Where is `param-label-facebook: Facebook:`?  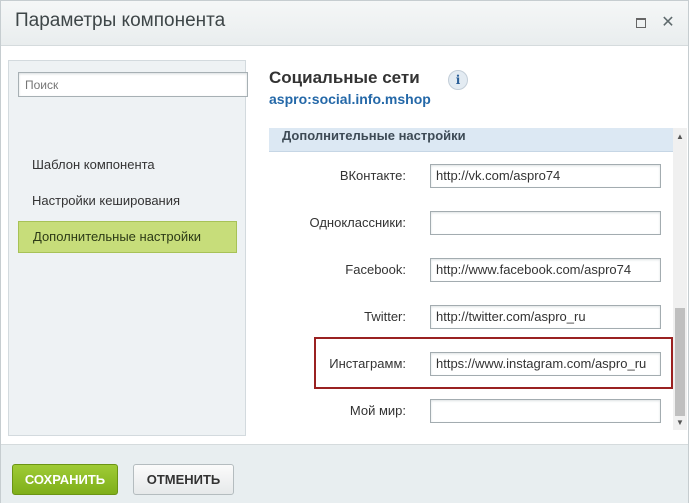 param-label-facebook: Facebook: is located at coordinates (375, 269).